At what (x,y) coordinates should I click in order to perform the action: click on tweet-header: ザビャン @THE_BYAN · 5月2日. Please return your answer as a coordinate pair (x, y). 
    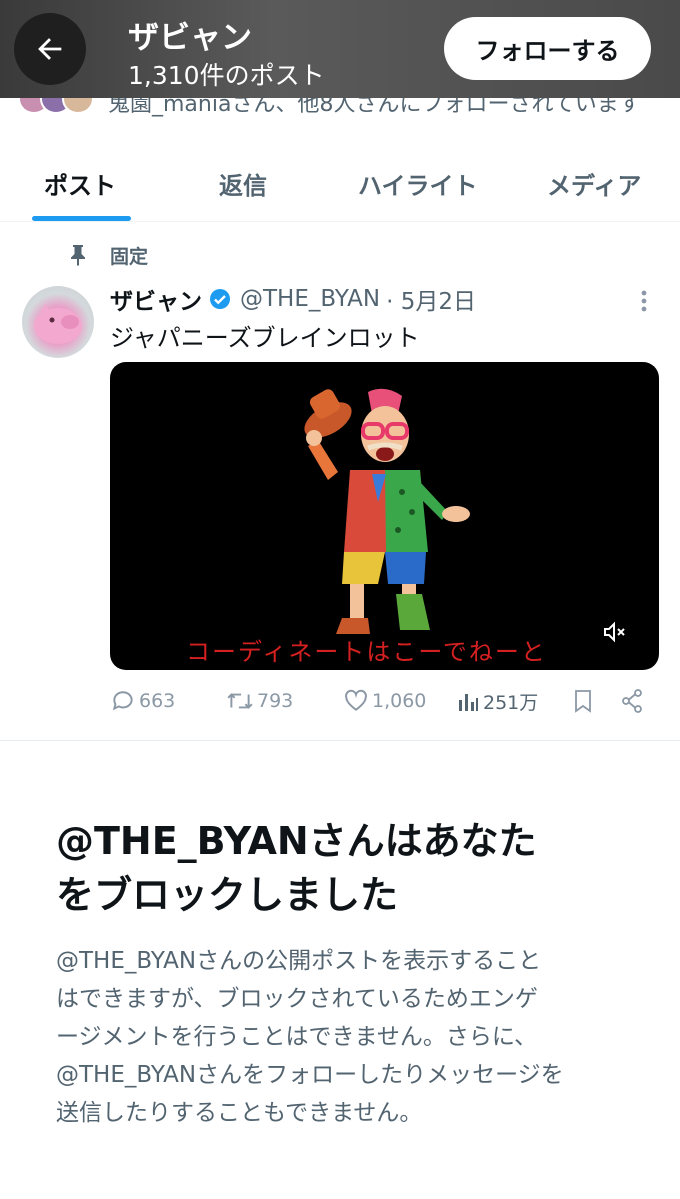
    Looking at the image, I should click on (293, 299).